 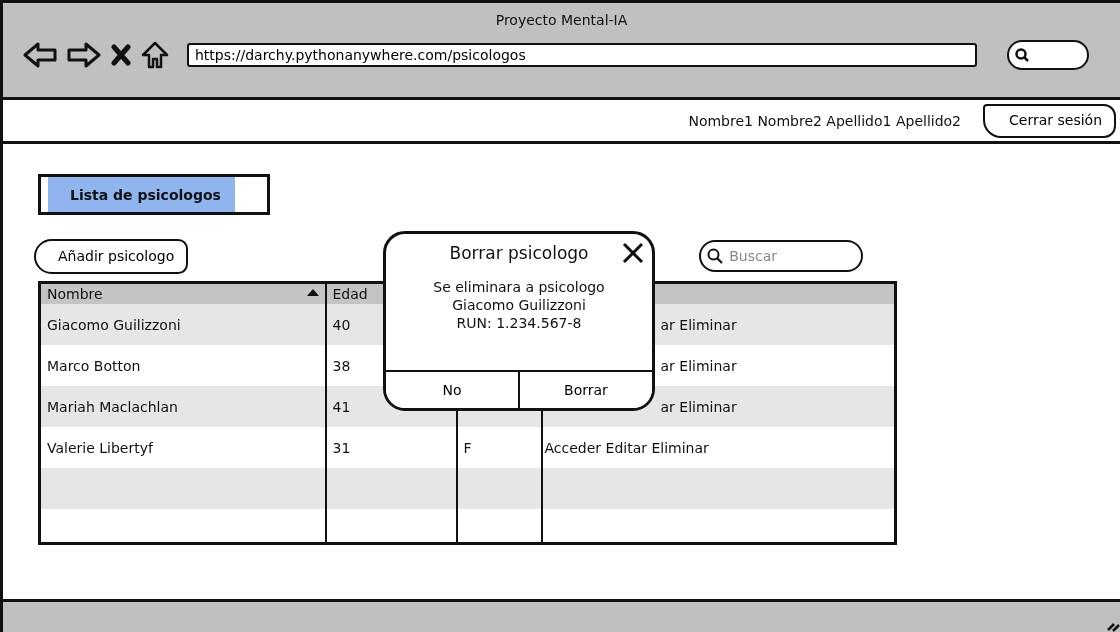 What do you see at coordinates (100, 447) in the screenshot?
I see `table-cell: Valerie Libertyf` at bounding box center [100, 447].